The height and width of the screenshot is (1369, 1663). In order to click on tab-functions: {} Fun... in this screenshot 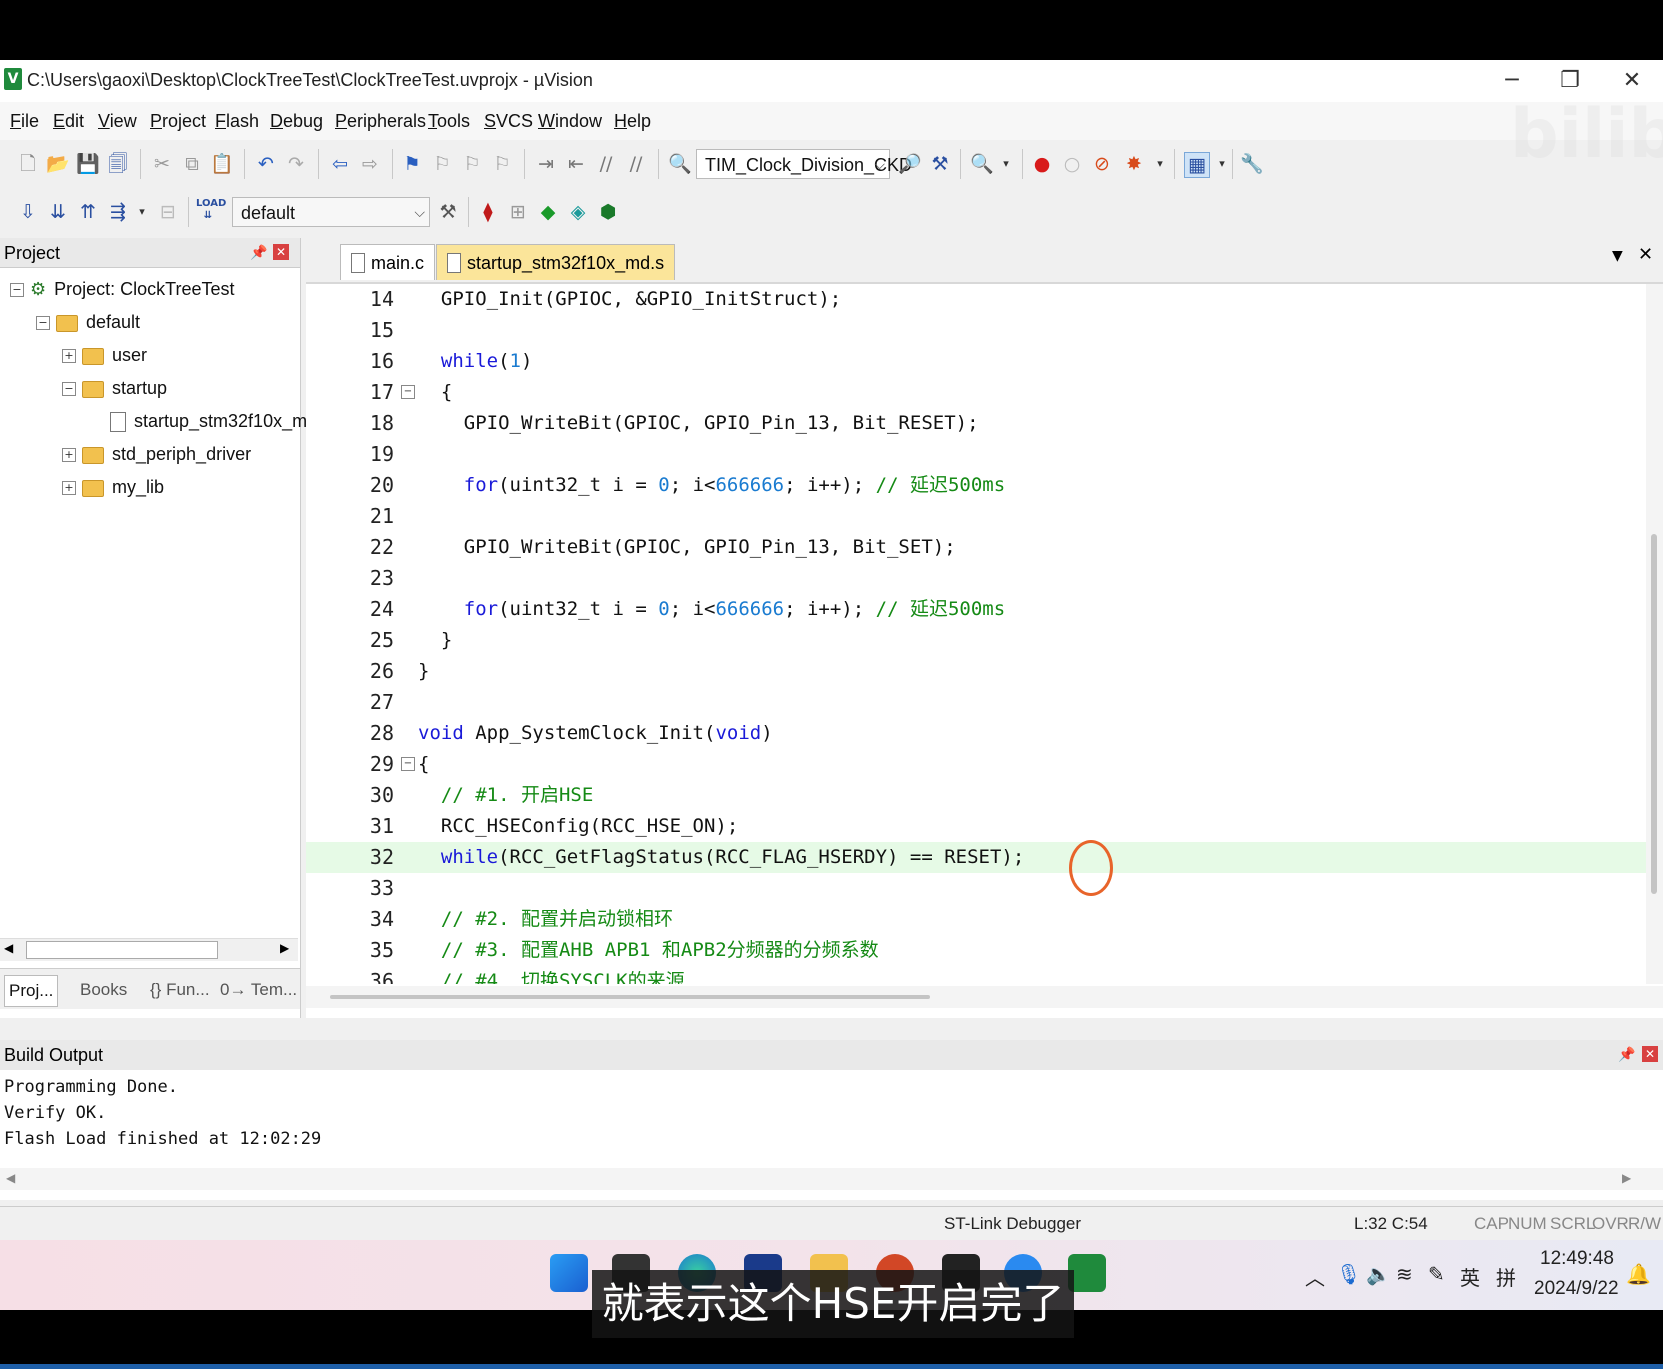, I will do `click(180, 990)`.